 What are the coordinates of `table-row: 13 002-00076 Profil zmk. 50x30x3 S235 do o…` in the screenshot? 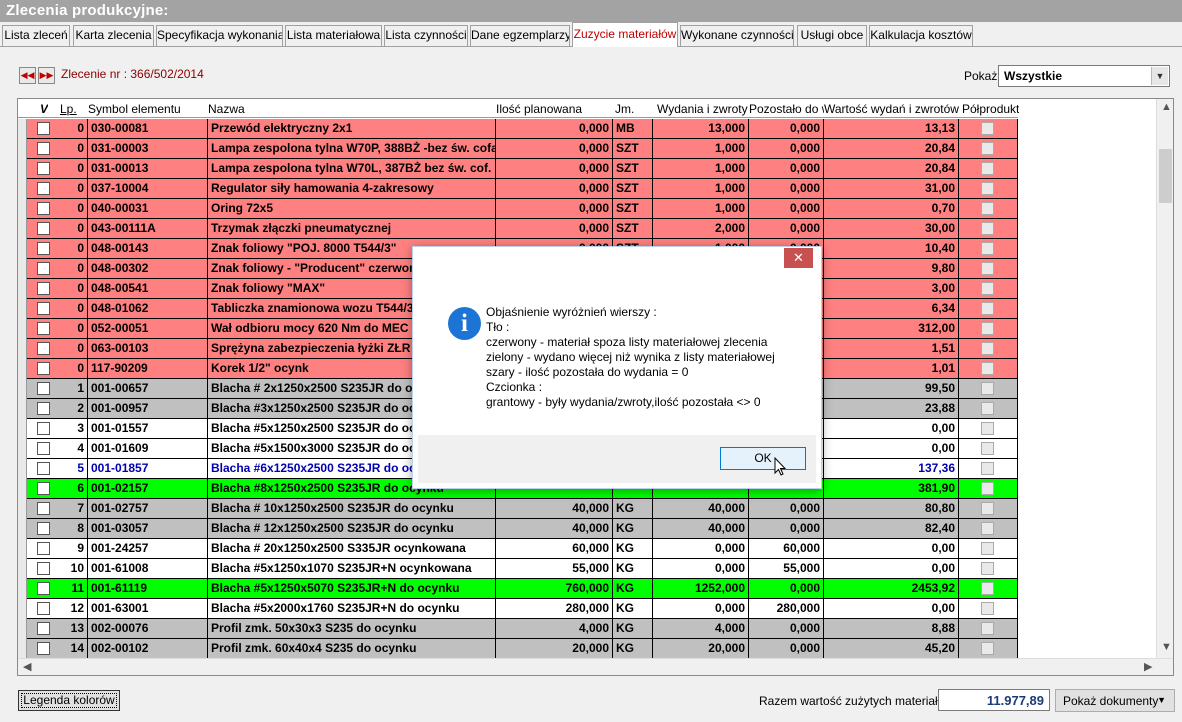 It's located at (518, 629).